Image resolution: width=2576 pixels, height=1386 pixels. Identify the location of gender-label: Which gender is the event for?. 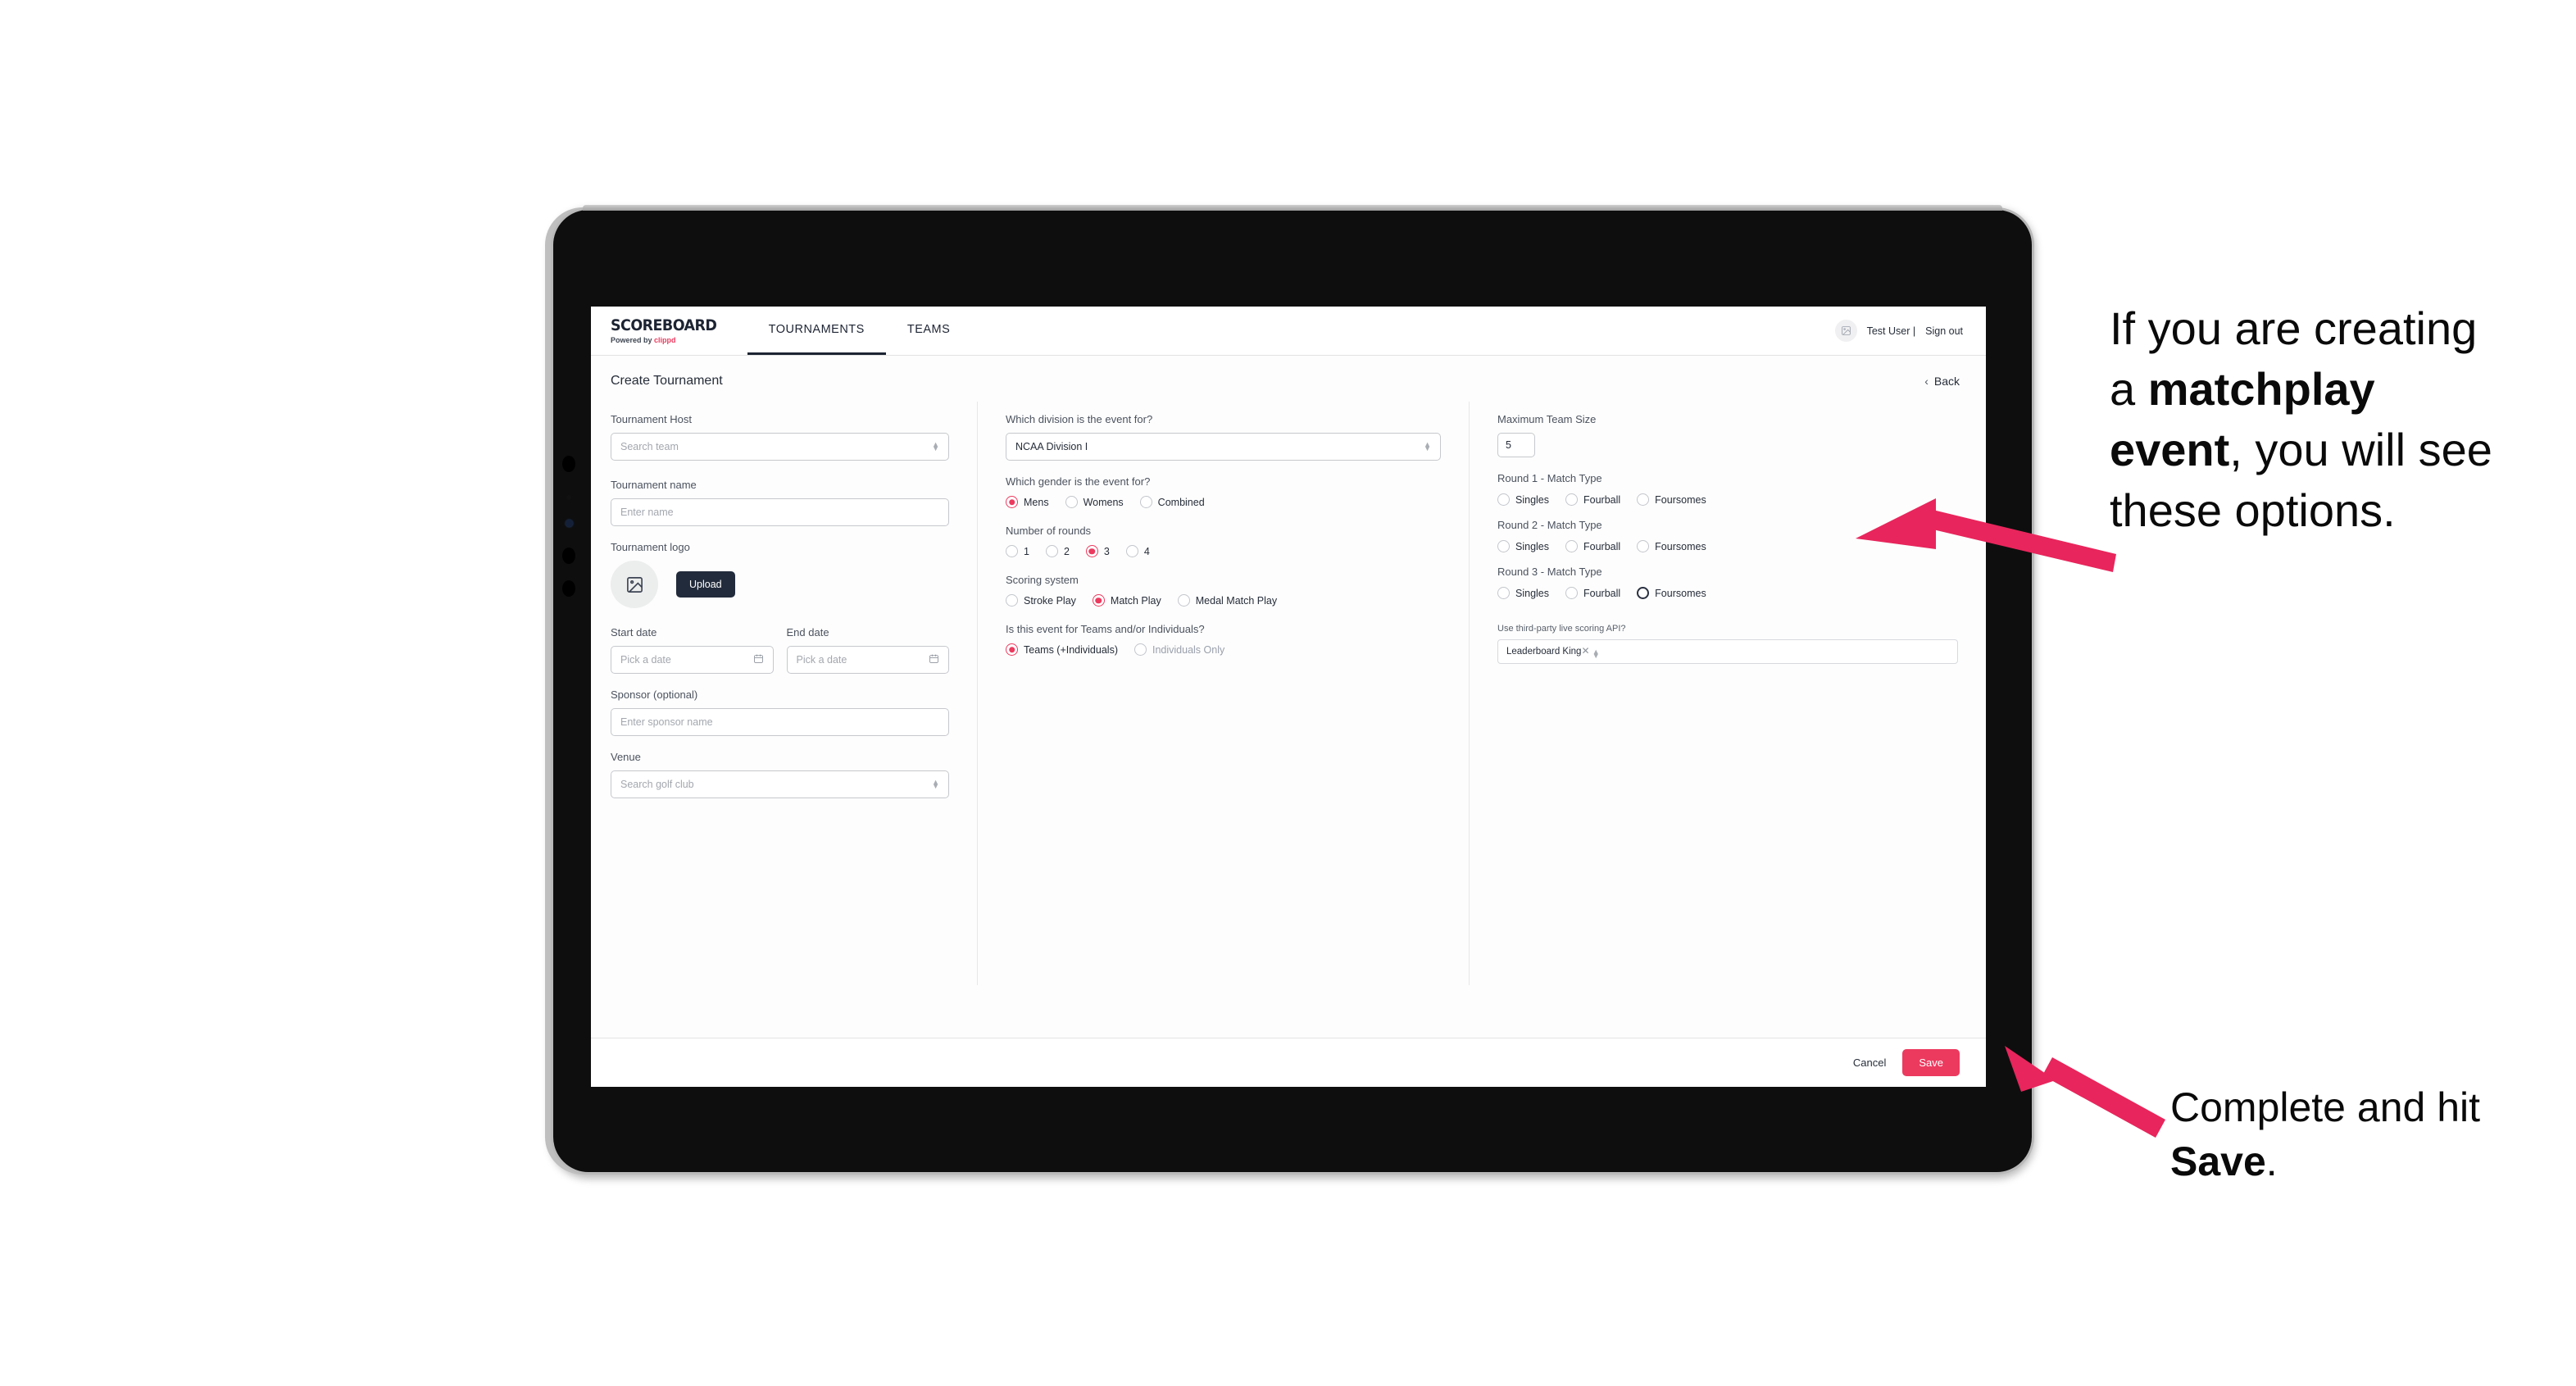
(1078, 481).